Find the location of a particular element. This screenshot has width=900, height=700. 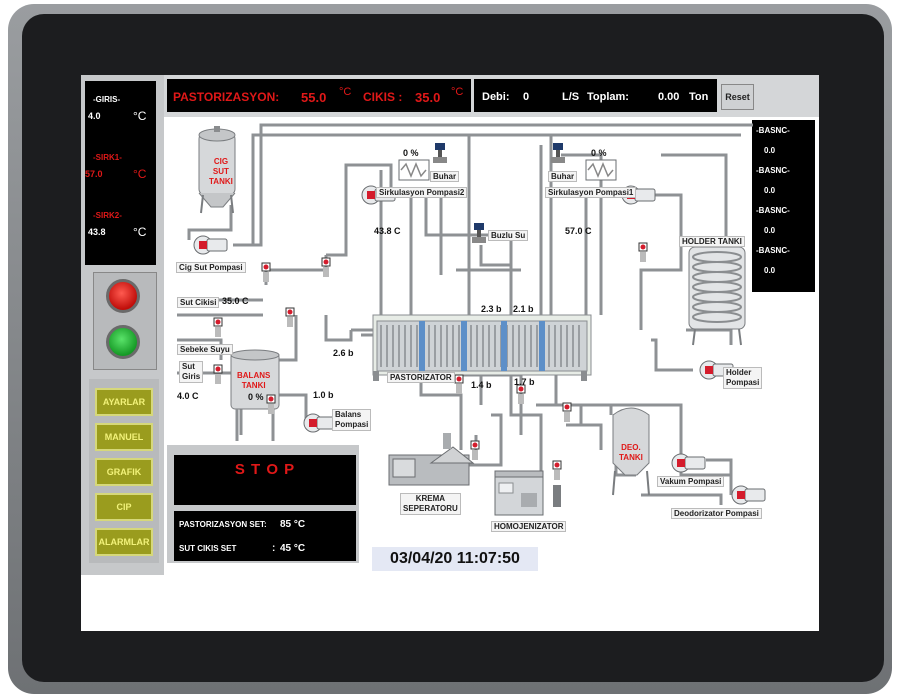

deodorizer-tank-line2: TANKI is located at coordinates (631, 457).